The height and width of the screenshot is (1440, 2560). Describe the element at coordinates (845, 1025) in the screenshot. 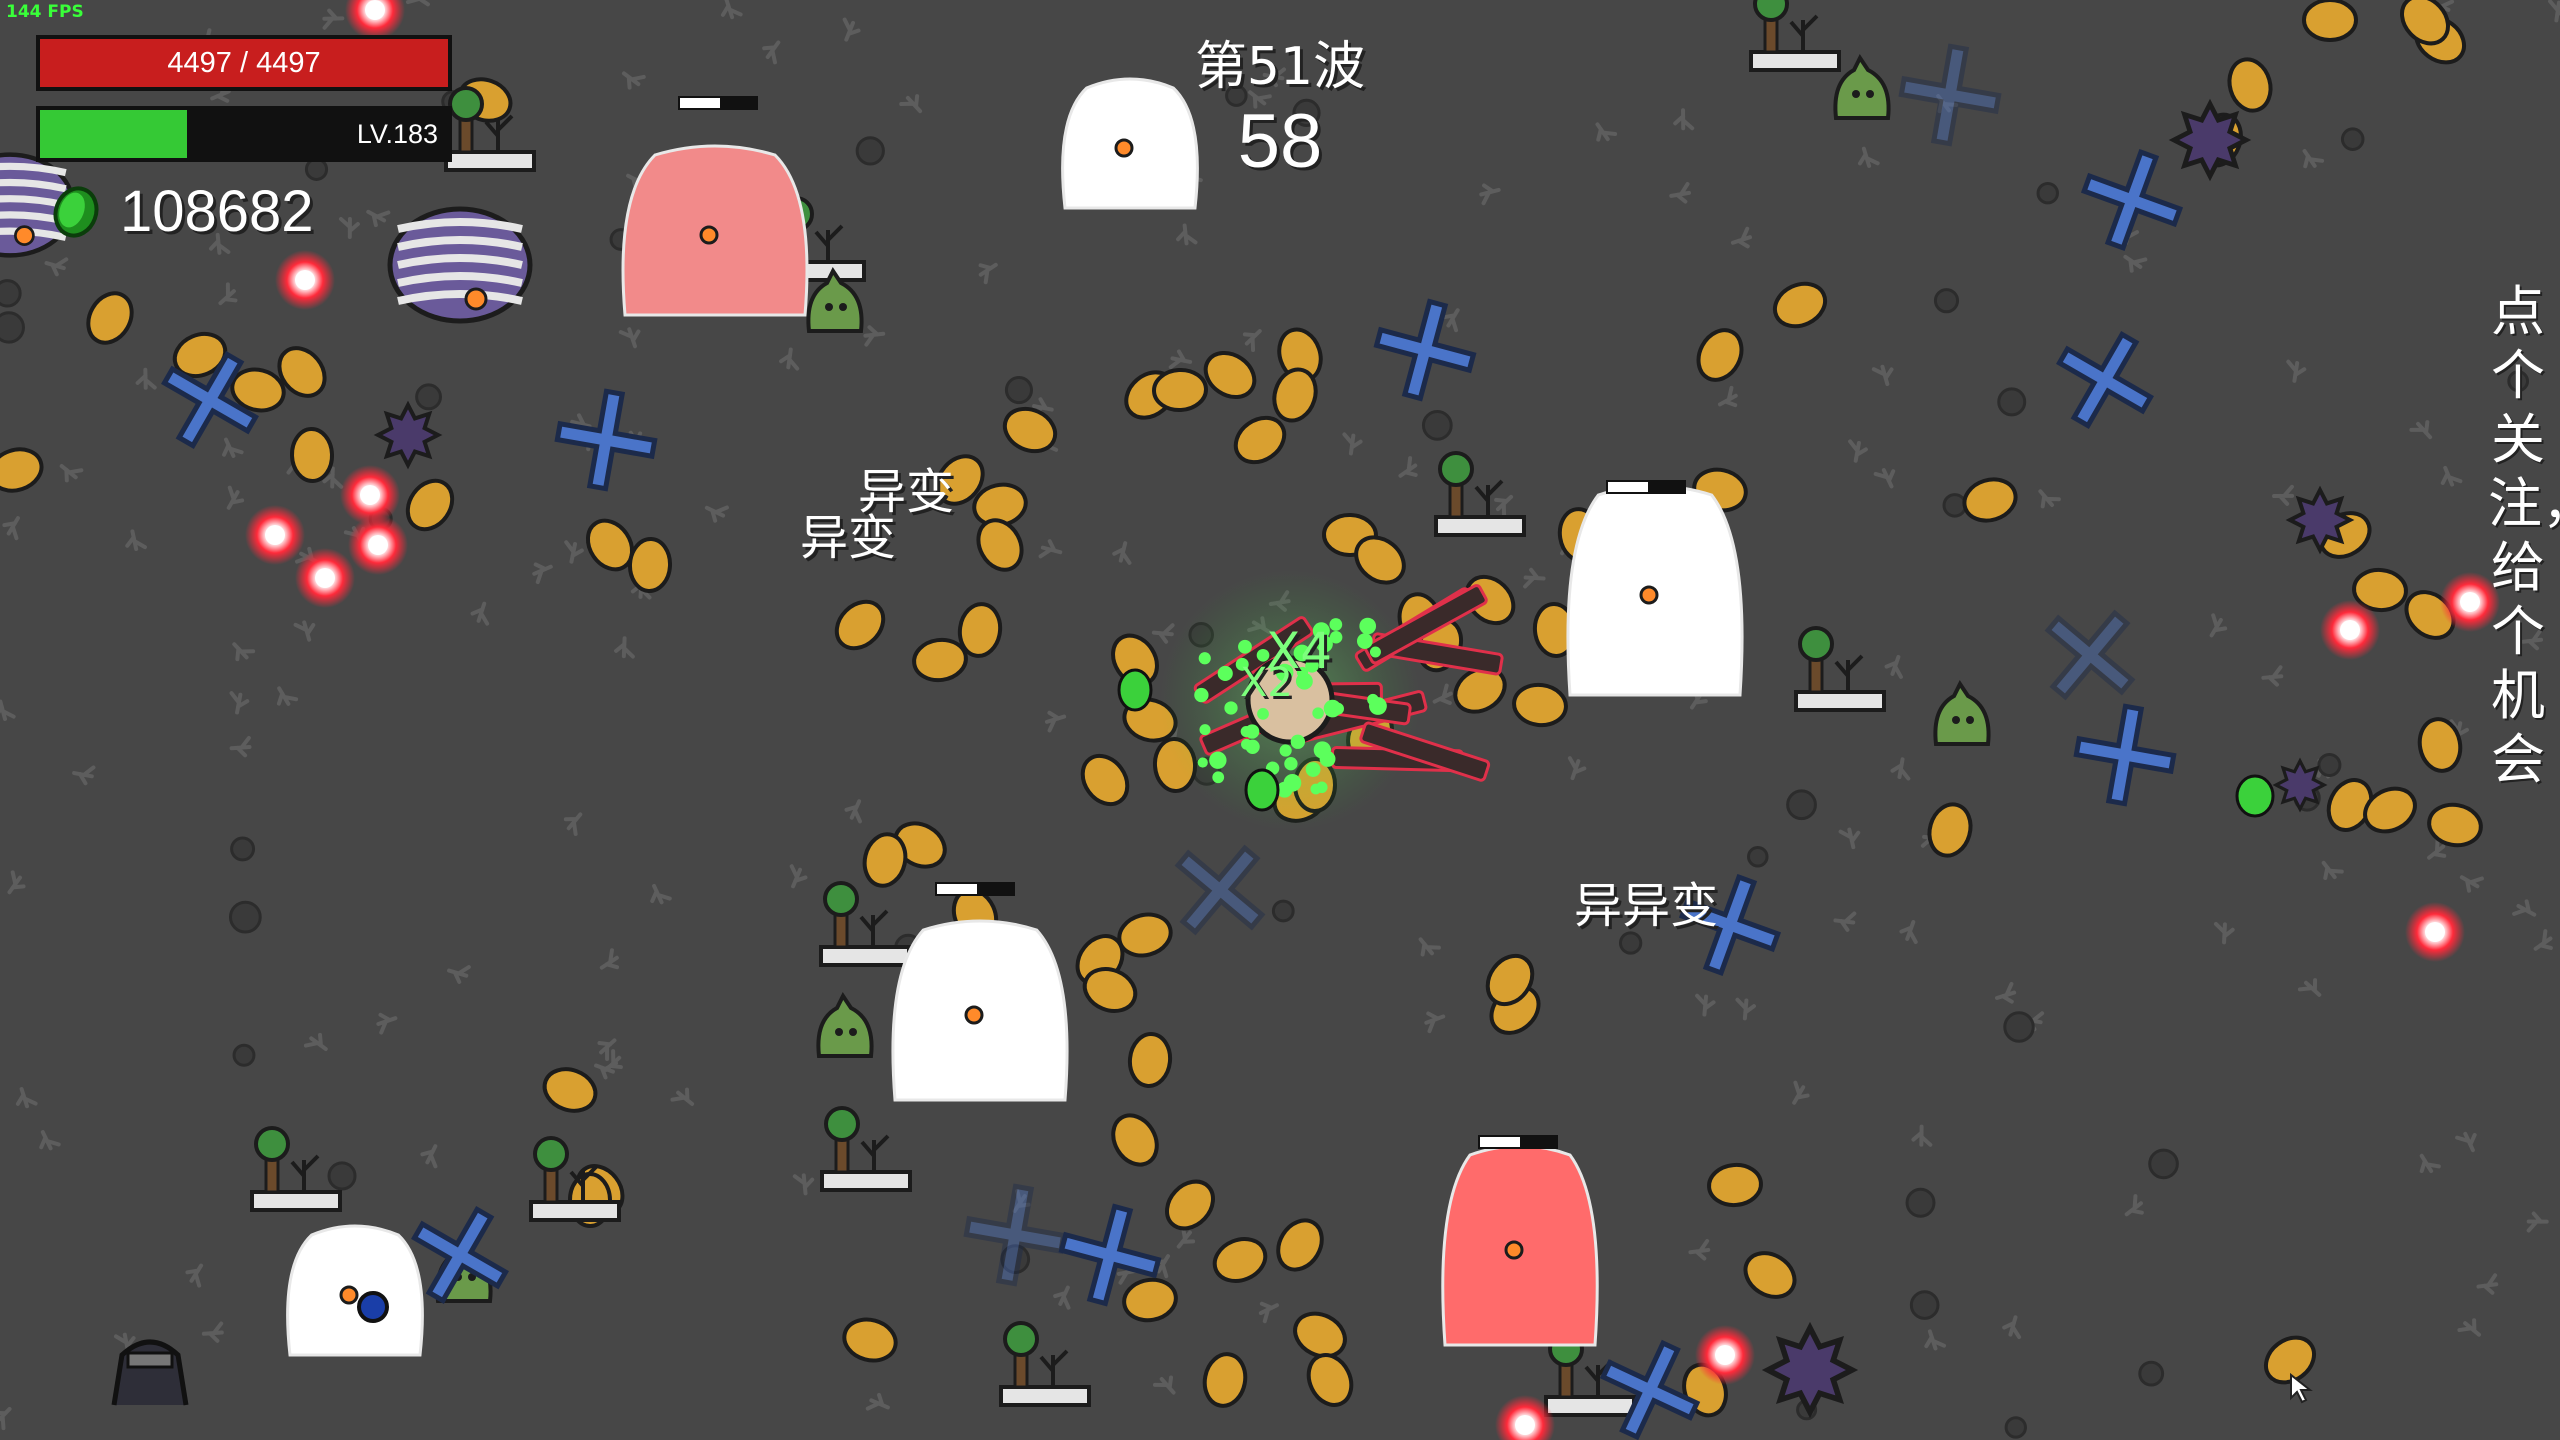

I see `green-plant-enemy` at that location.